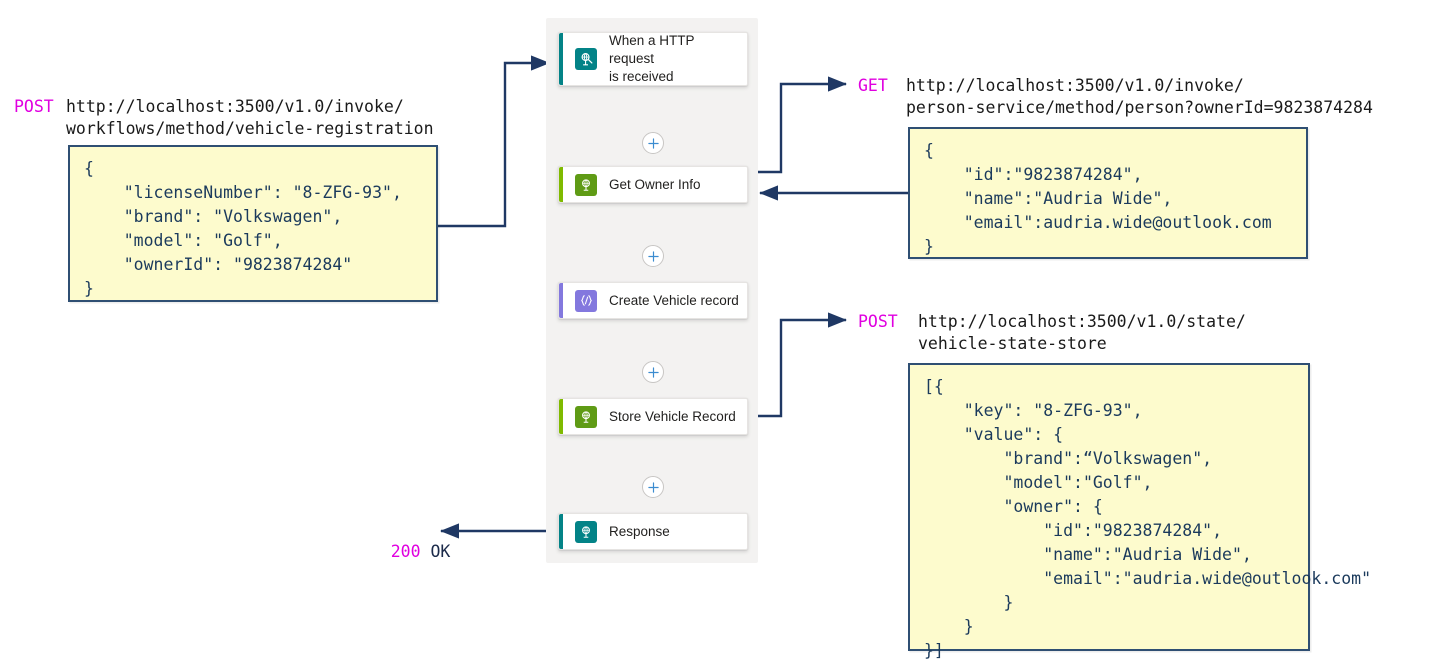 The width and height of the screenshot is (1454, 665). I want to click on person-call-url-line1: http://localhost:3500/v1.0/invoke/, so click(1075, 85).